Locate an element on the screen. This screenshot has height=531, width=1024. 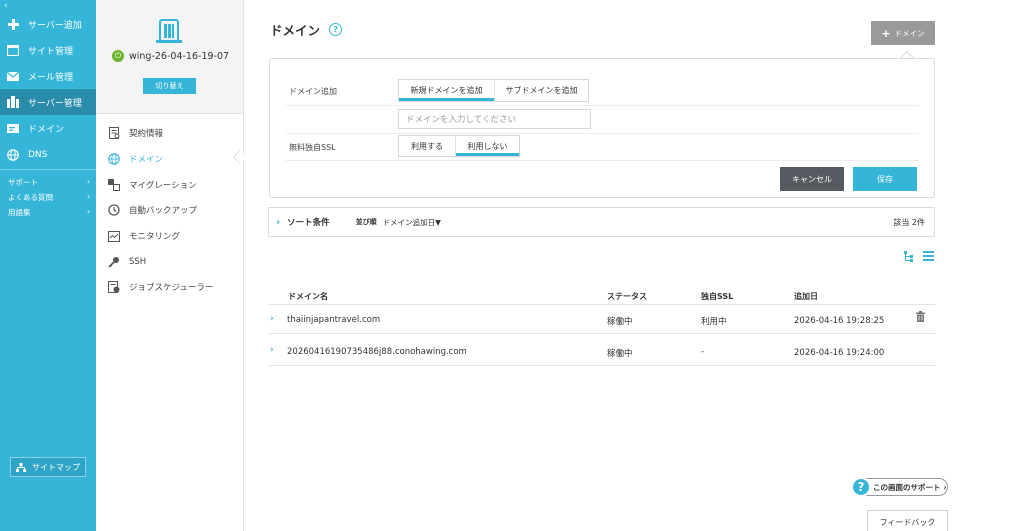
domain-input: ドメインを入力してください is located at coordinates (494, 119).